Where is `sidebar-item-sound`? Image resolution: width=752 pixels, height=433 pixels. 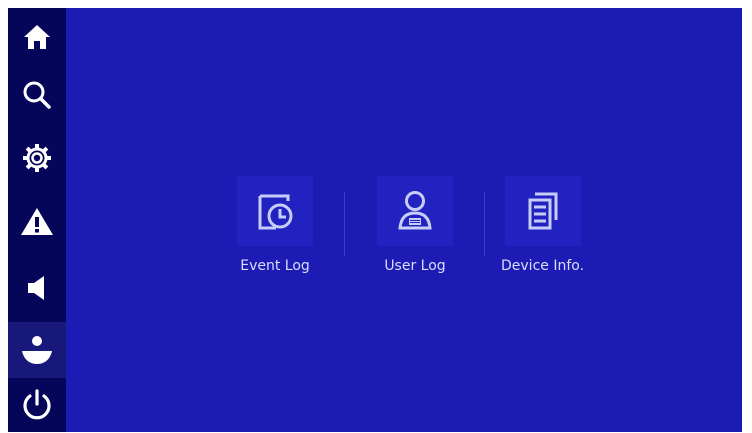 sidebar-item-sound is located at coordinates (37, 288).